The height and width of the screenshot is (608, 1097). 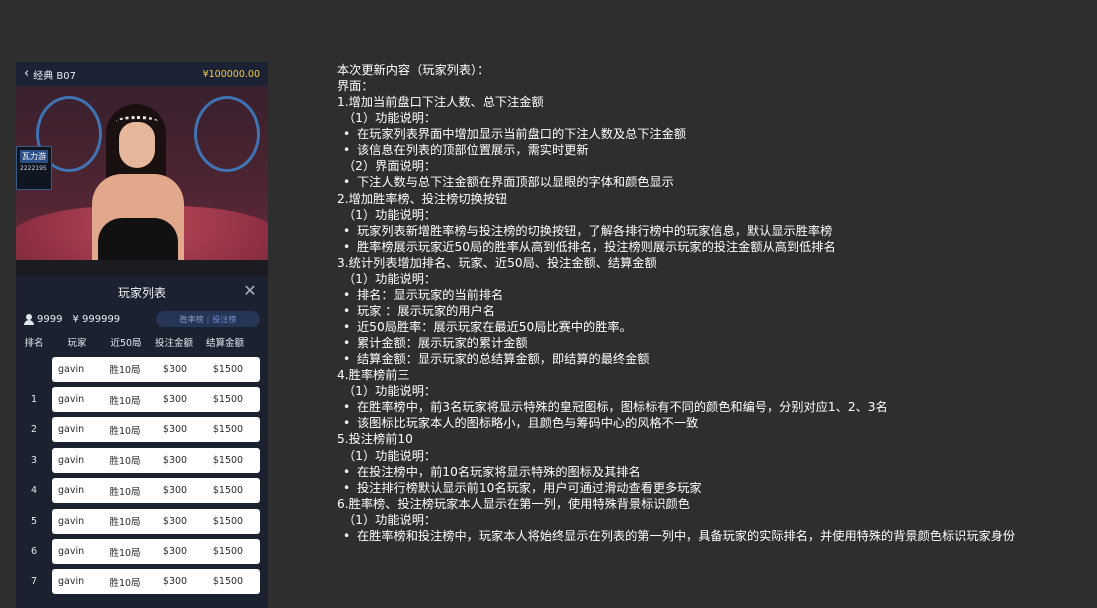 What do you see at coordinates (712, 311) in the screenshot?
I see `note-bullet: 玩家 ：展示玩家的用户名` at bounding box center [712, 311].